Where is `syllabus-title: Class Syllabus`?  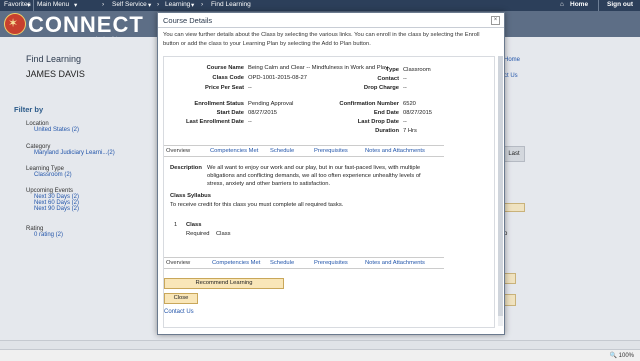
syllabus-title: Class Syllabus is located at coordinates (190, 196).